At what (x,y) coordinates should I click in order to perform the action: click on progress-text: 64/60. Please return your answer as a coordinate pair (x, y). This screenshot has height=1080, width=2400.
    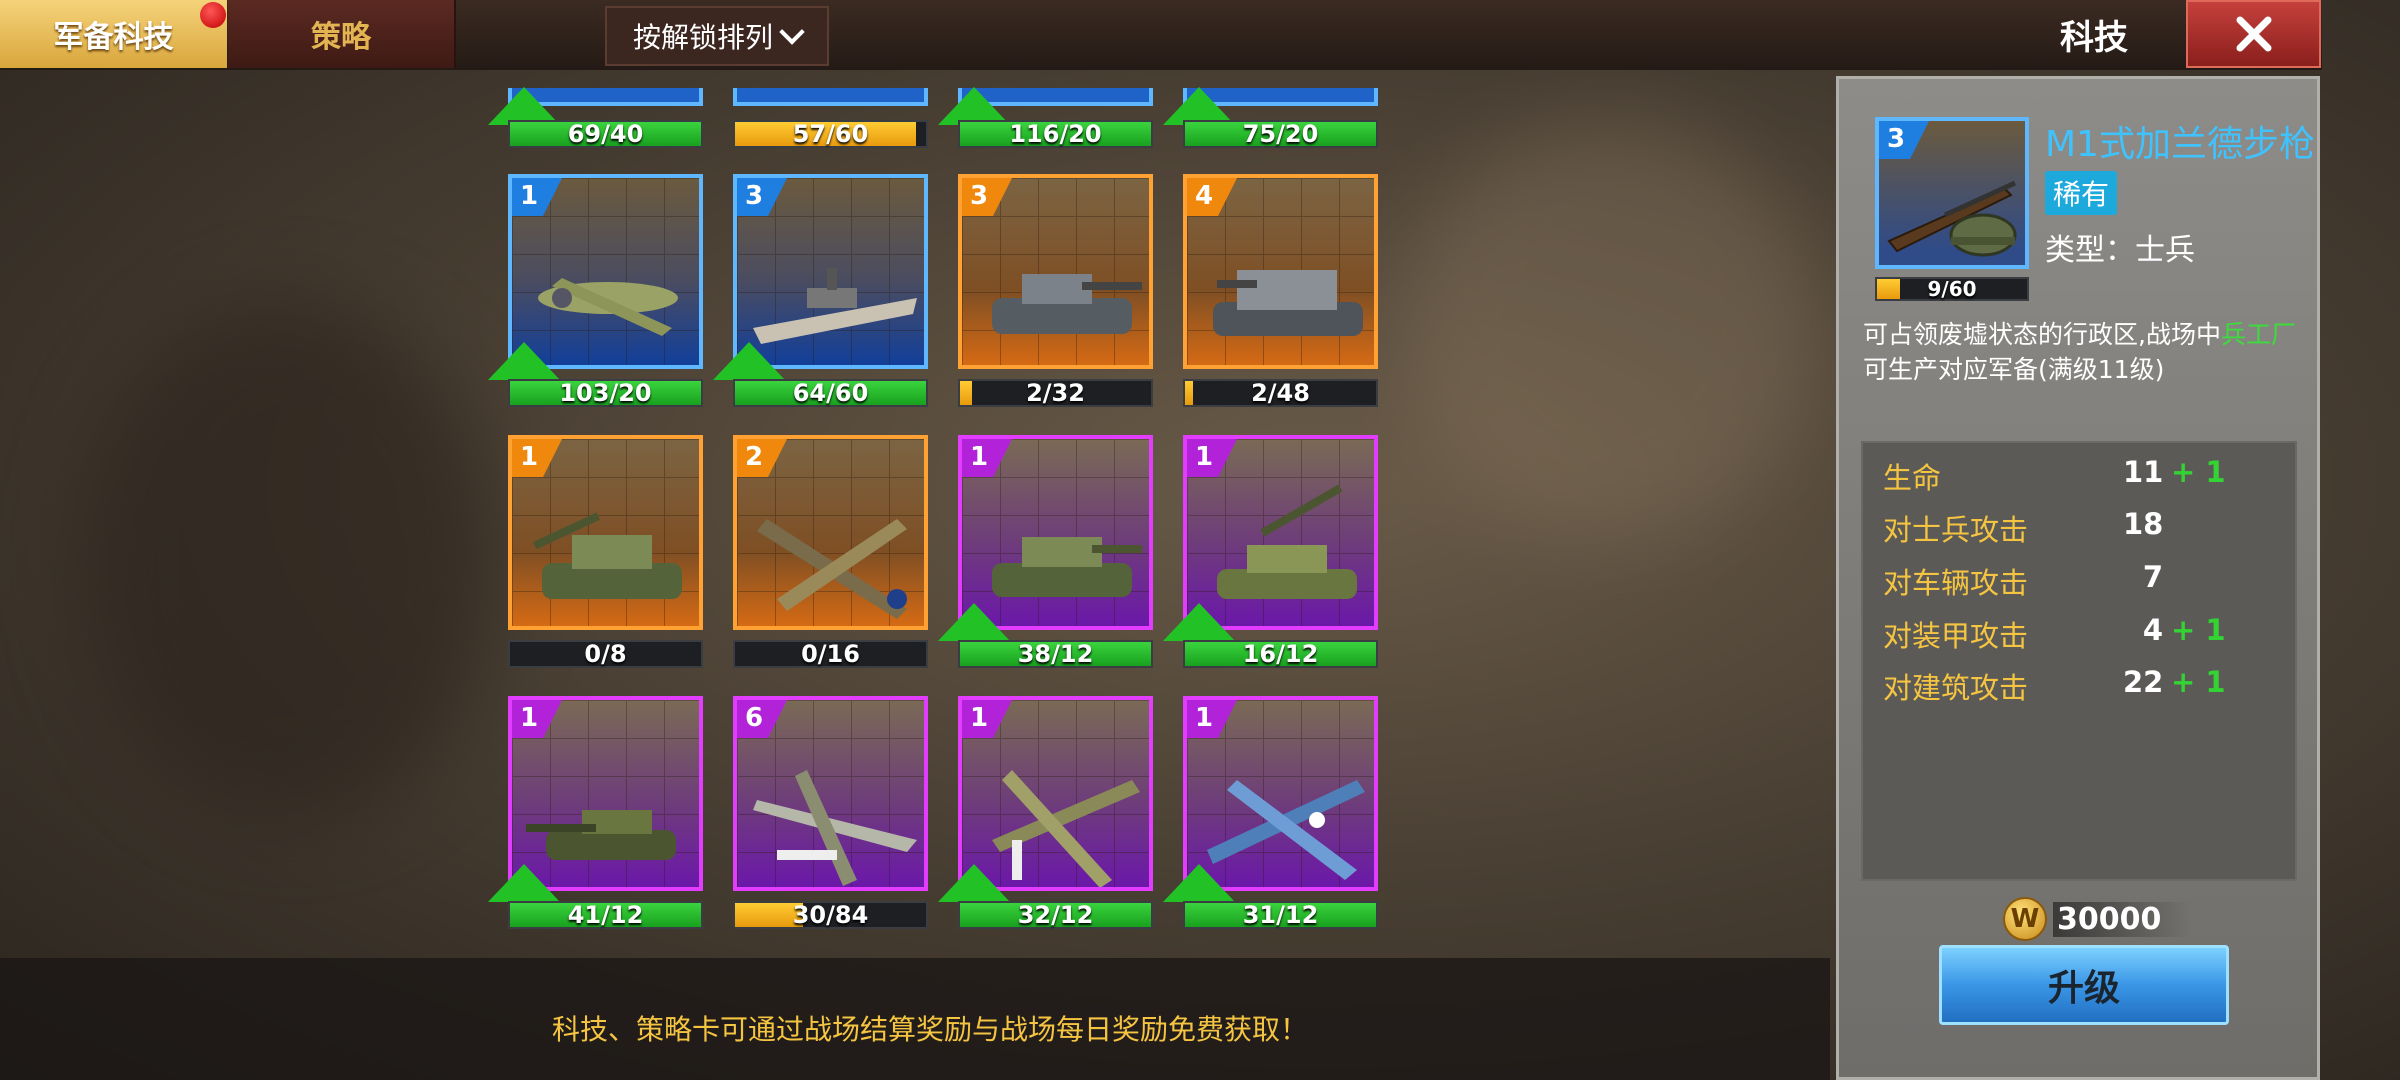
    Looking at the image, I should click on (830, 393).